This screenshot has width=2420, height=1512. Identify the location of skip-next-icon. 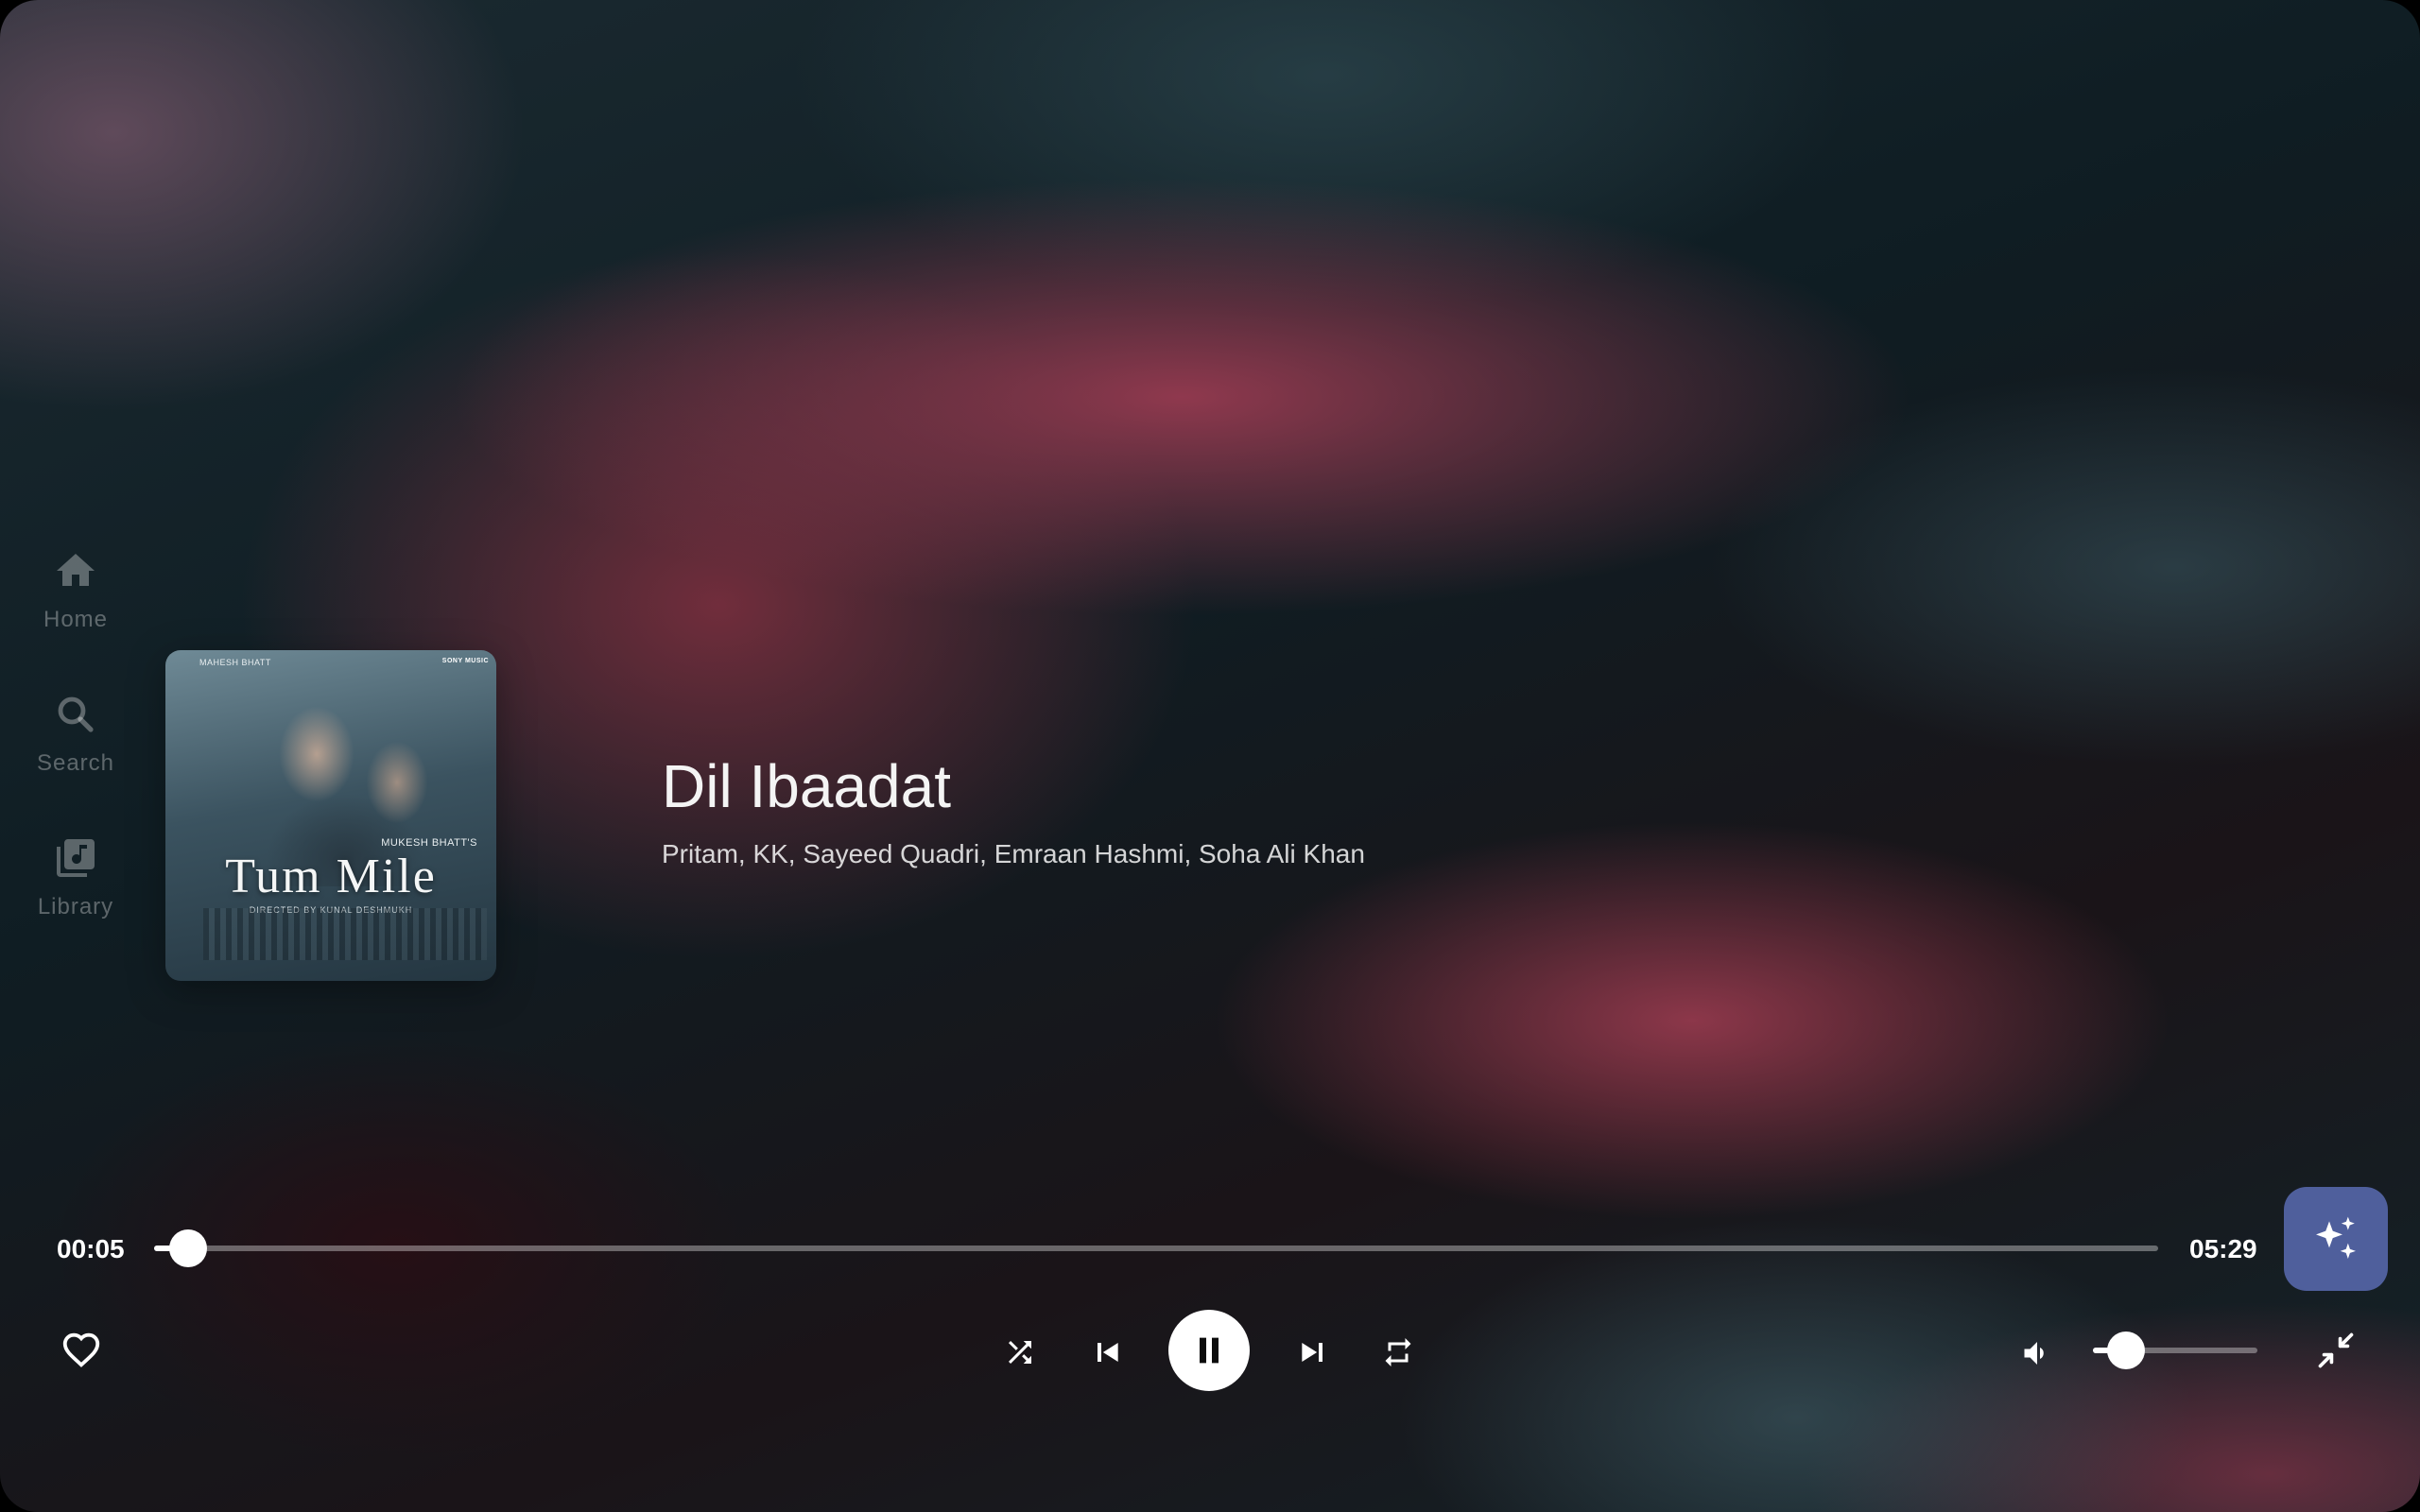
(1312, 1352).